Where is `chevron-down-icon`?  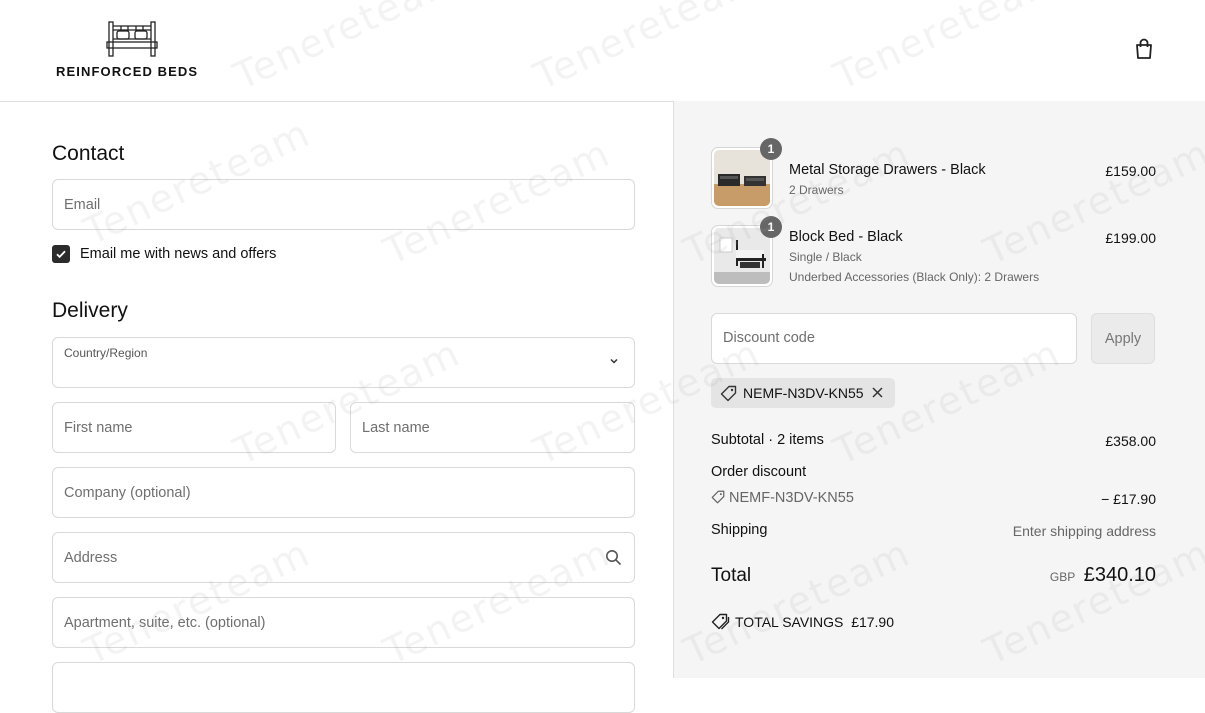
chevron-down-icon is located at coordinates (614, 361).